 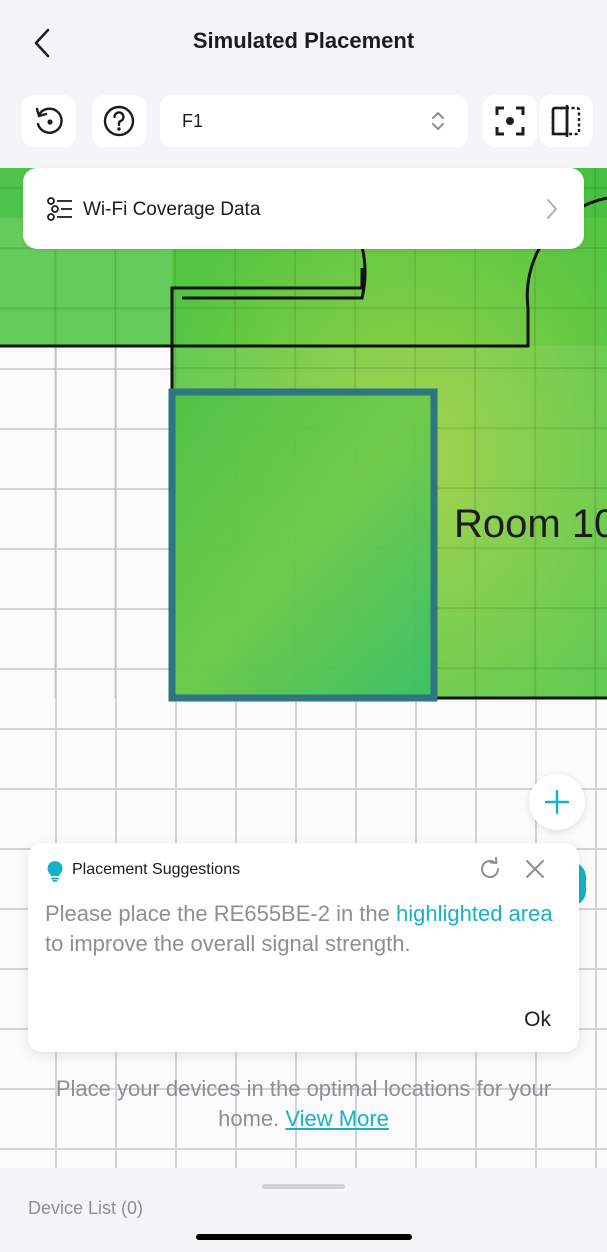 I want to click on split-view-icon, so click(x=566, y=121).